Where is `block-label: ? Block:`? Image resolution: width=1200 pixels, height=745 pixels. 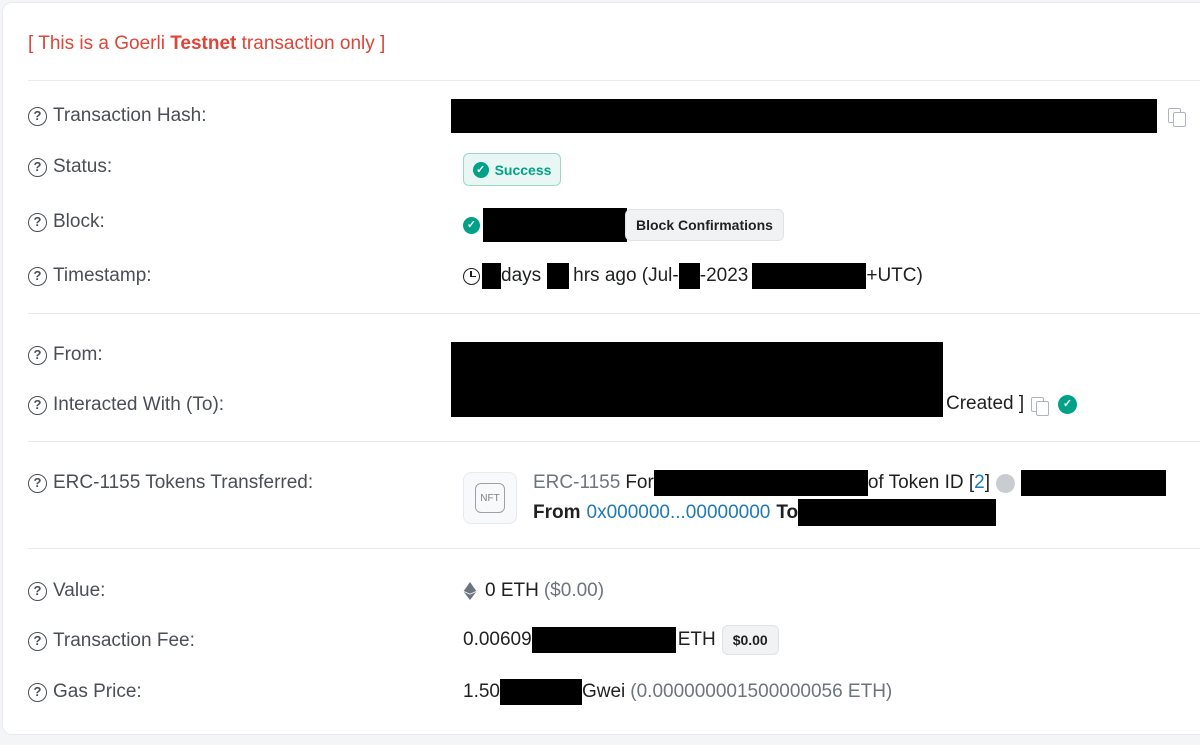 block-label: ? Block: is located at coordinates (66, 222).